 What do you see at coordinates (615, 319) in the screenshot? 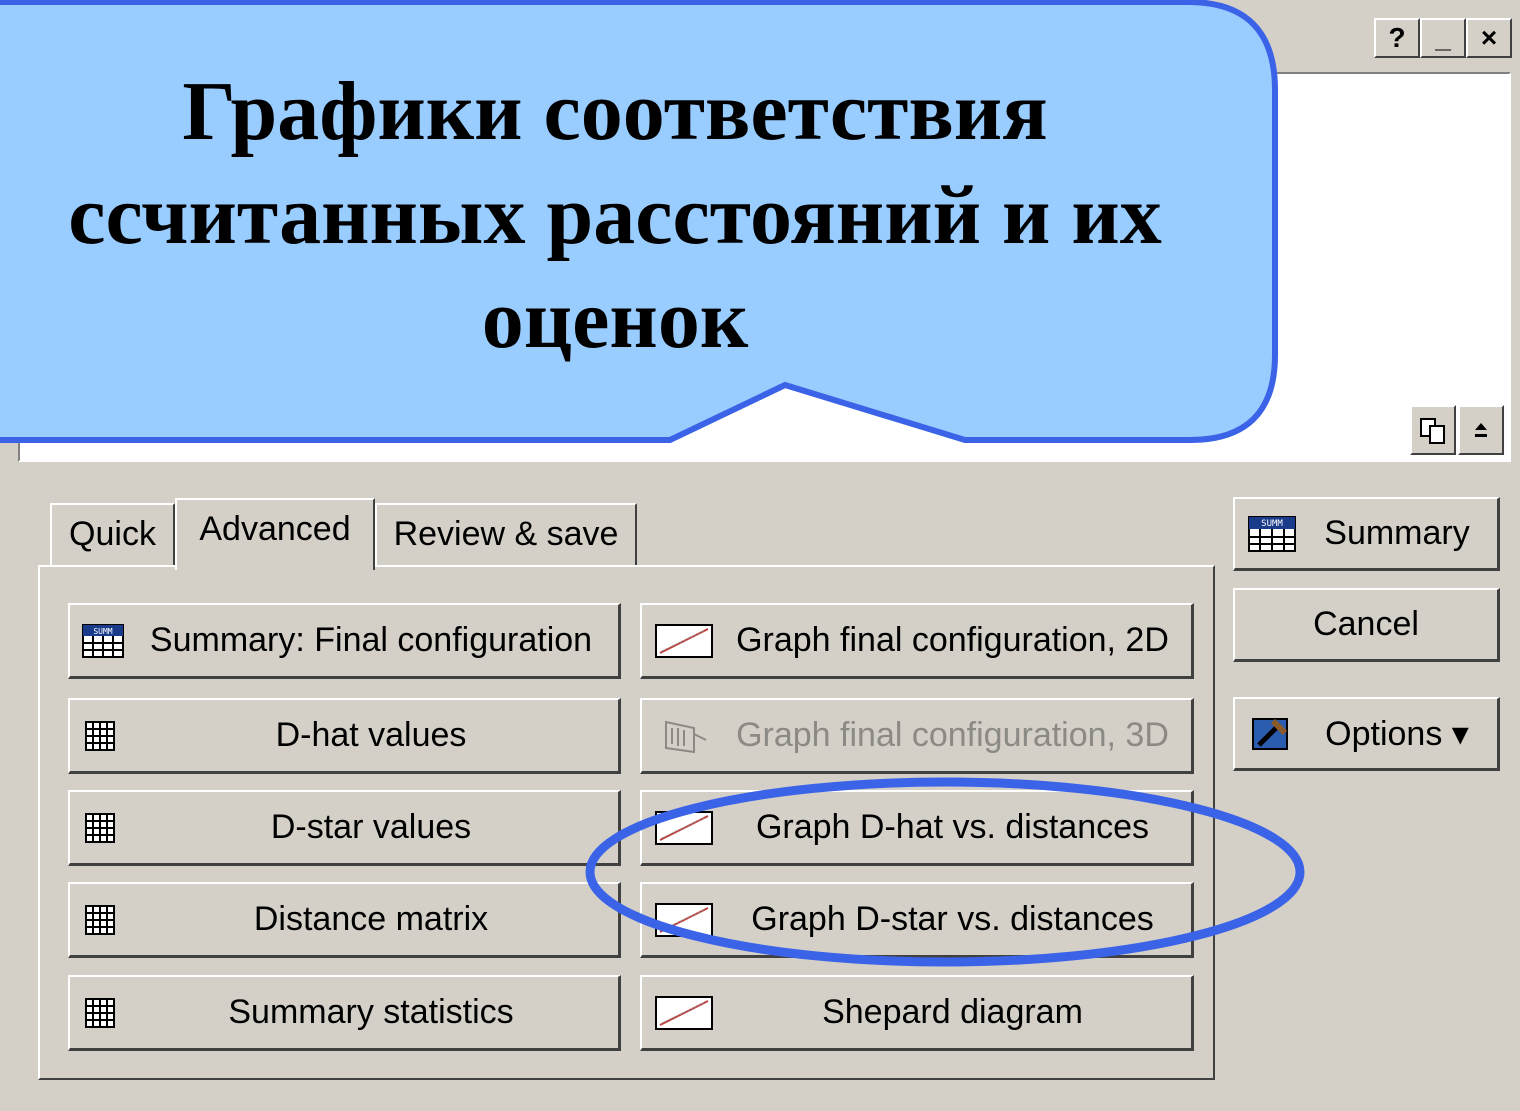
I see `callout-line-3: оценок` at bounding box center [615, 319].